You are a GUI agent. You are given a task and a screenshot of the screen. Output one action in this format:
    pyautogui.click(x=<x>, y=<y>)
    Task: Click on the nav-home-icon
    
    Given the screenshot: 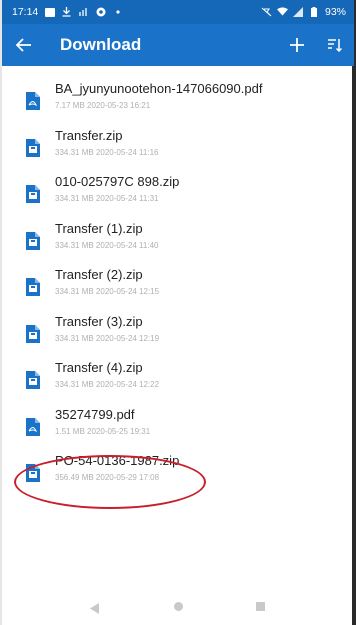 What is the action you would take?
    pyautogui.click(x=178, y=606)
    